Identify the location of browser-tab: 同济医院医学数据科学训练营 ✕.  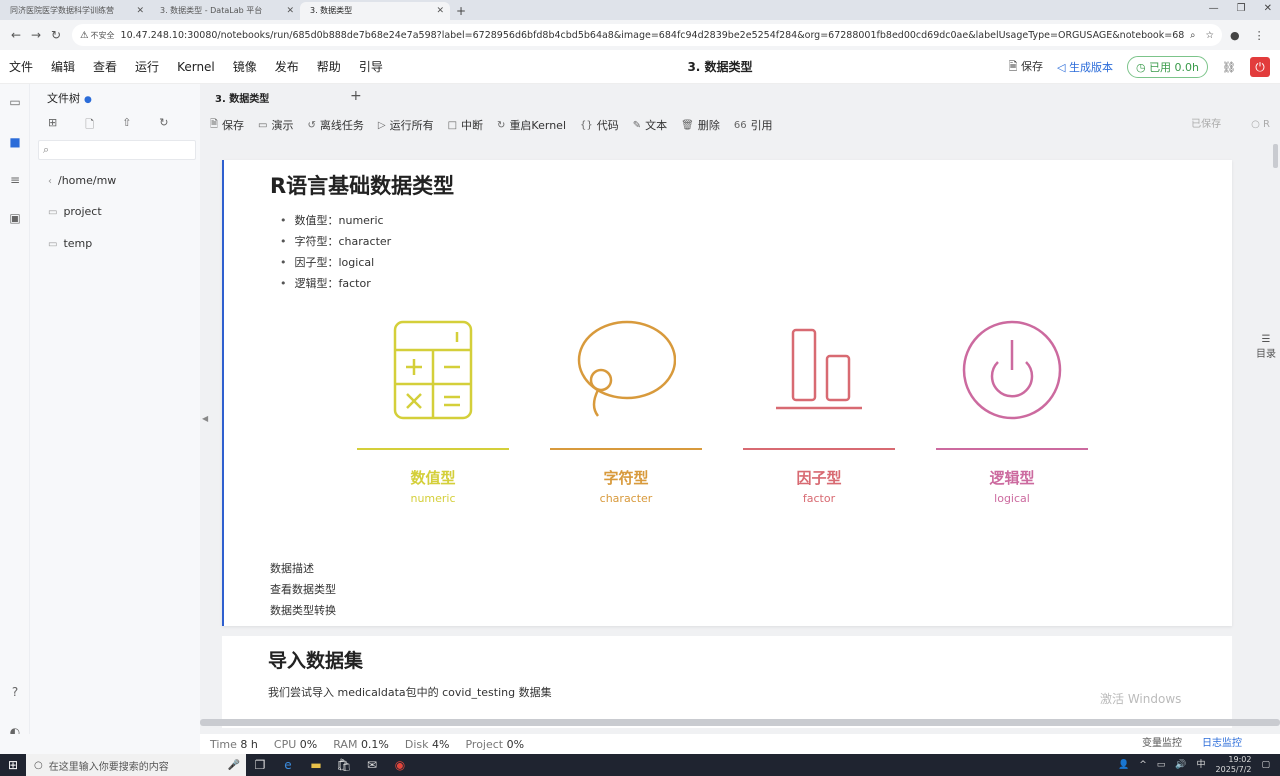
(75, 11).